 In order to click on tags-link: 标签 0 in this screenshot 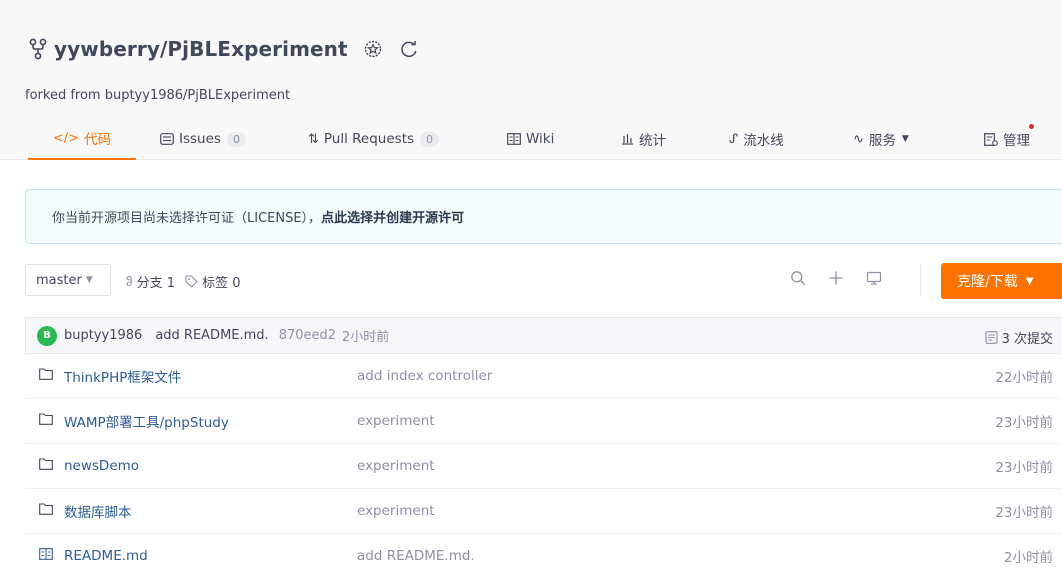, I will do `click(221, 281)`.